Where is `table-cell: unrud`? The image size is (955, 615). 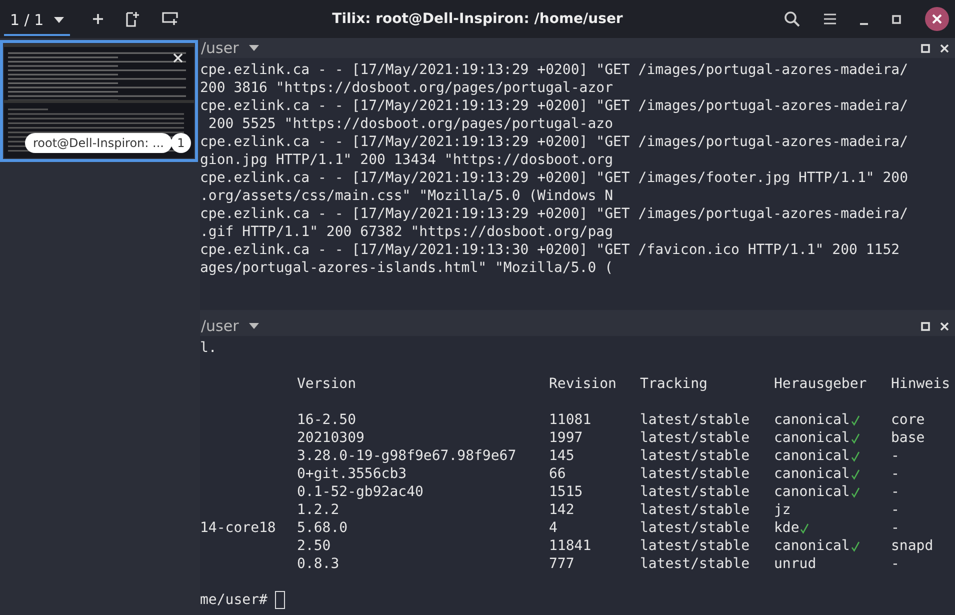
table-cell: unrud is located at coordinates (795, 564).